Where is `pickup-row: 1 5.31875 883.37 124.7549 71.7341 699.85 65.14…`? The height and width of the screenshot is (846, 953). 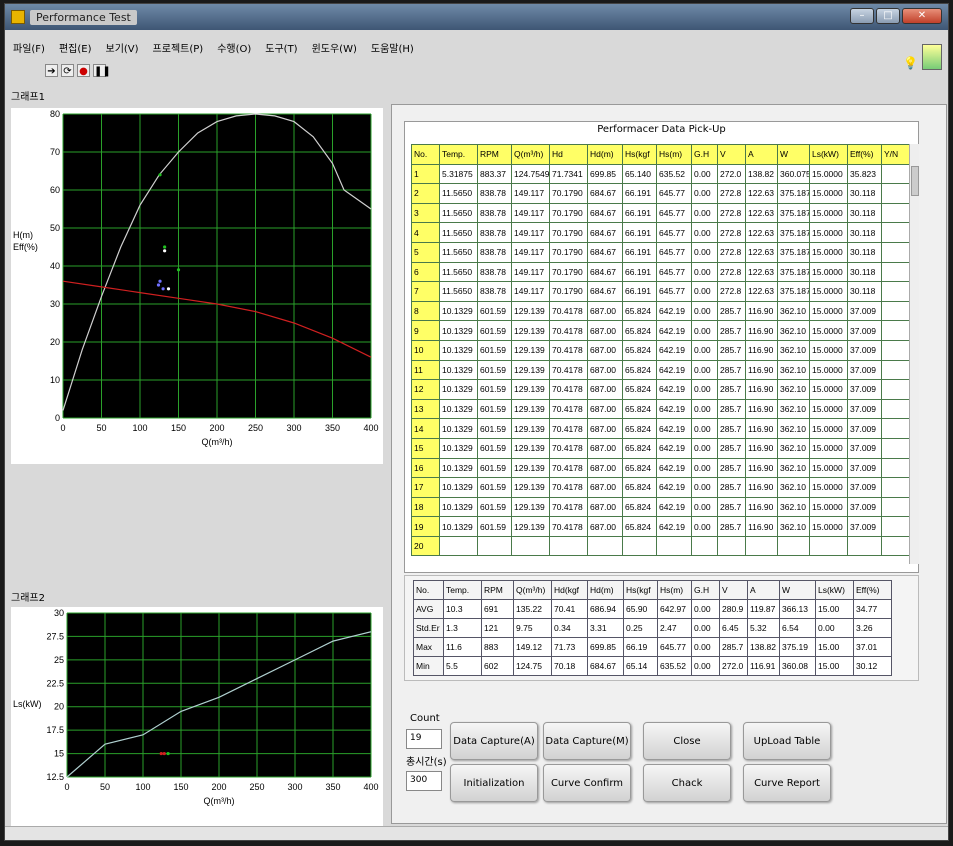
pickup-row: 1 5.31875 883.37 124.7549 71.7341 699.85 65.14… is located at coordinates (660, 174).